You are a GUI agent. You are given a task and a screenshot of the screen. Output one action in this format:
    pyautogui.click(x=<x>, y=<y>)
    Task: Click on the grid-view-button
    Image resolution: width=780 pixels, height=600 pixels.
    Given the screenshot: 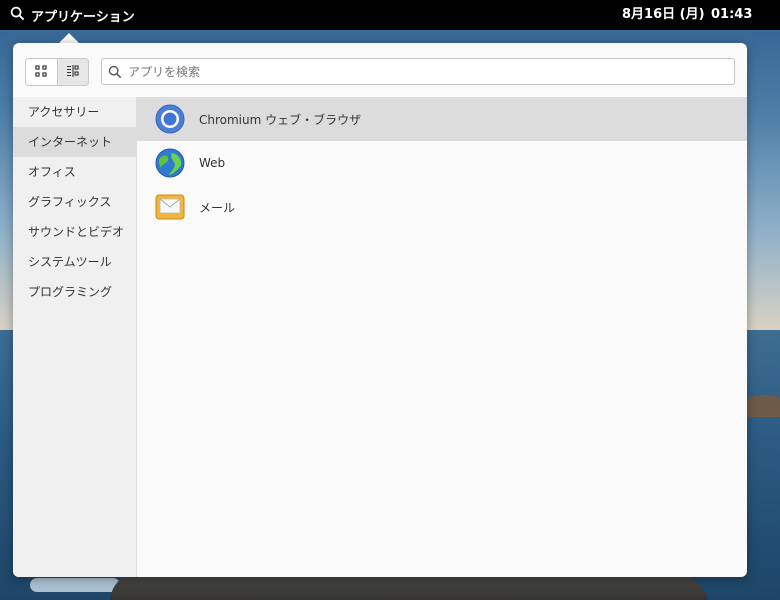 What is the action you would take?
    pyautogui.click(x=41, y=72)
    